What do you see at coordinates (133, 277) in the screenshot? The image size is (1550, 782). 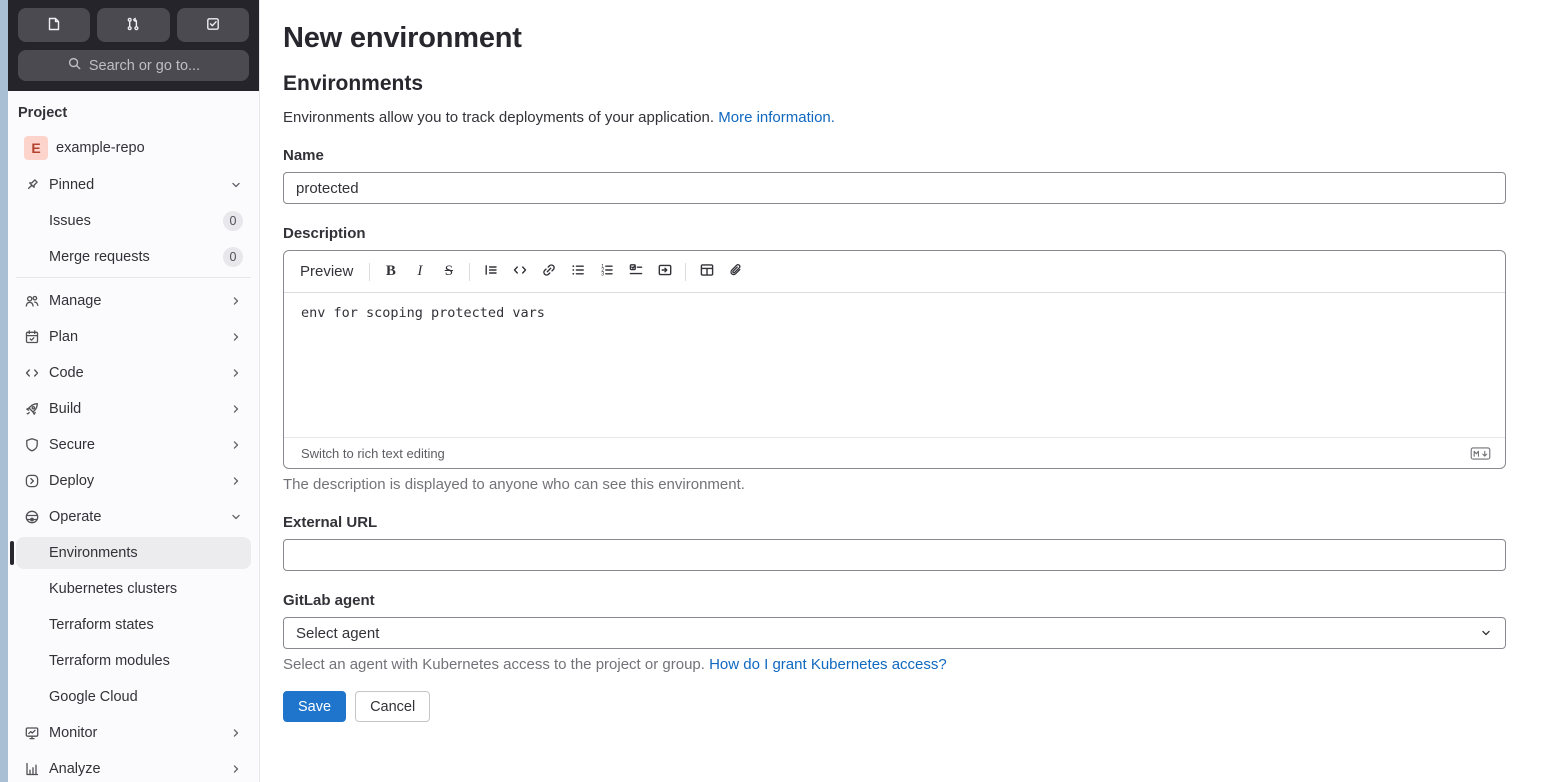 I see `sidebar-divider` at bounding box center [133, 277].